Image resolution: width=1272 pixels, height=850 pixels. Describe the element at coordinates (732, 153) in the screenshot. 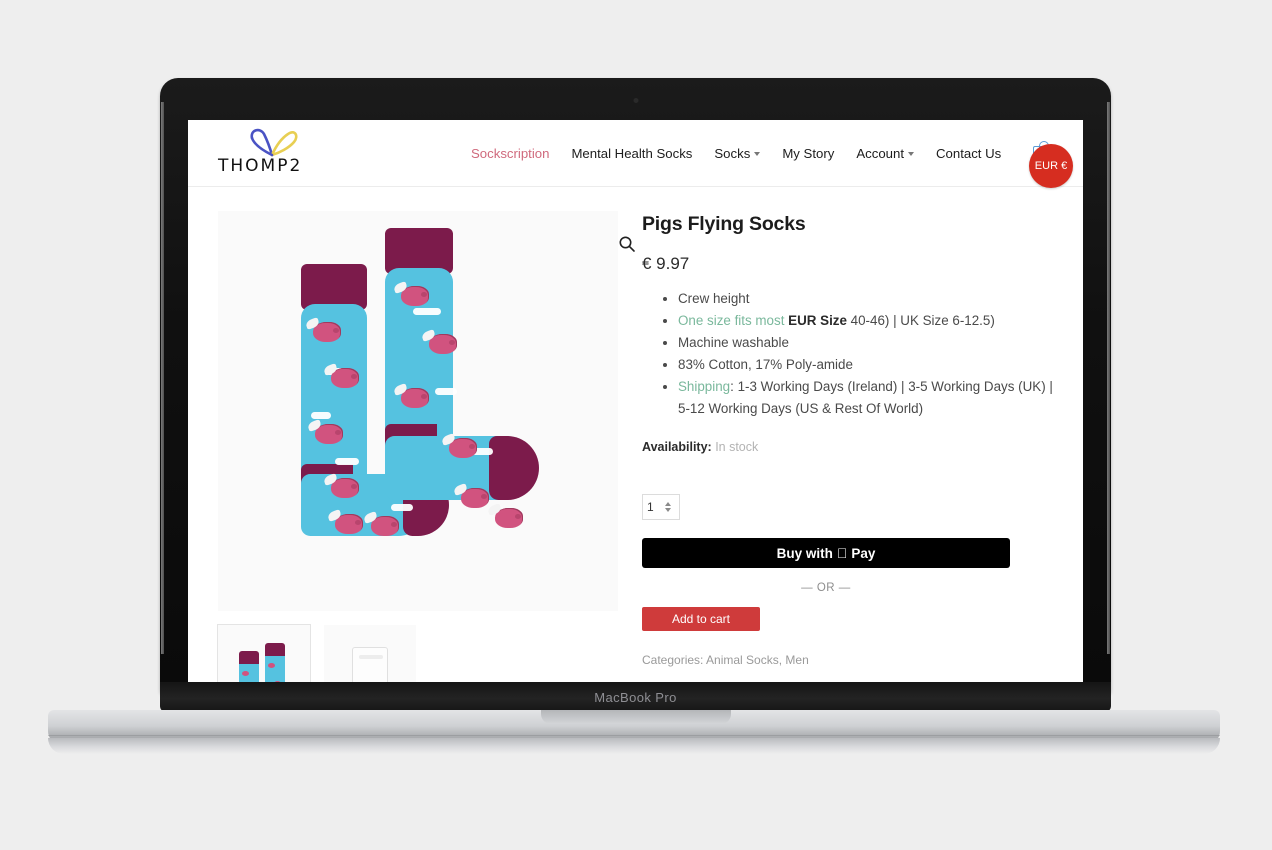

I see `nav-label: Socks` at that location.